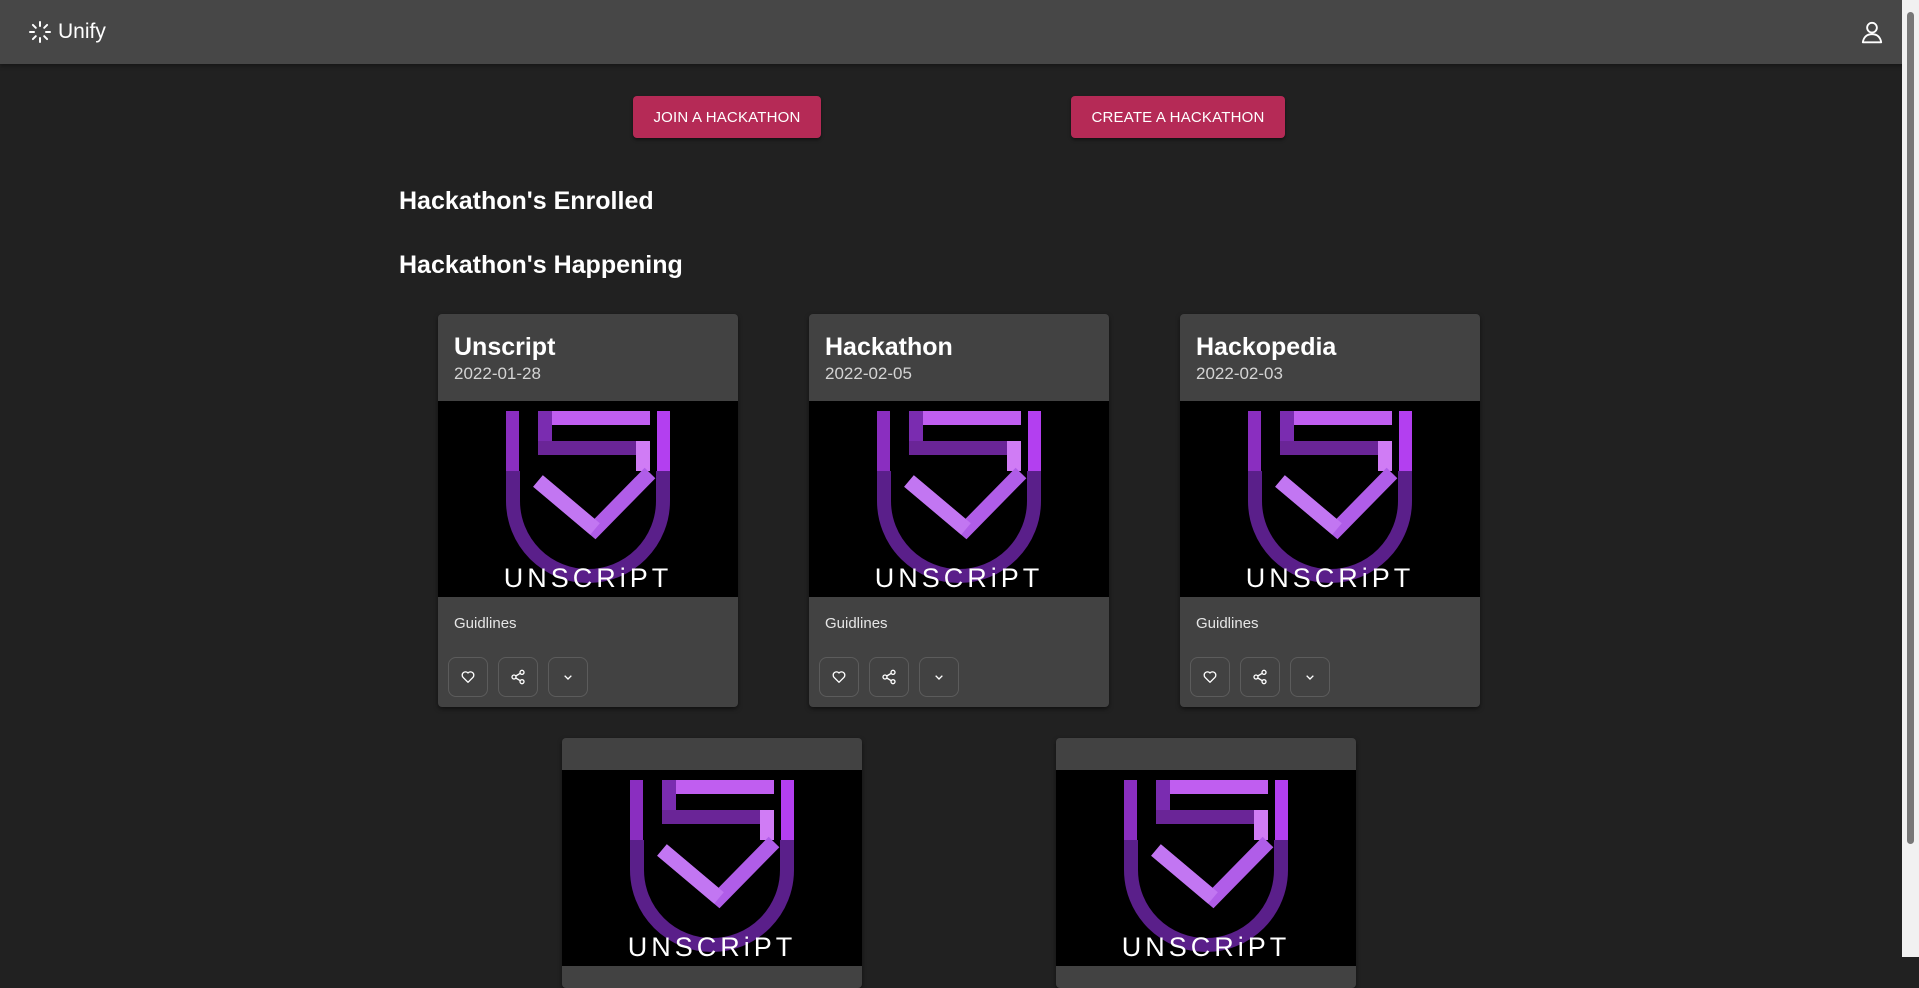  I want to click on create-hackathon-button: CREATE A HACKATHON, so click(1178, 117).